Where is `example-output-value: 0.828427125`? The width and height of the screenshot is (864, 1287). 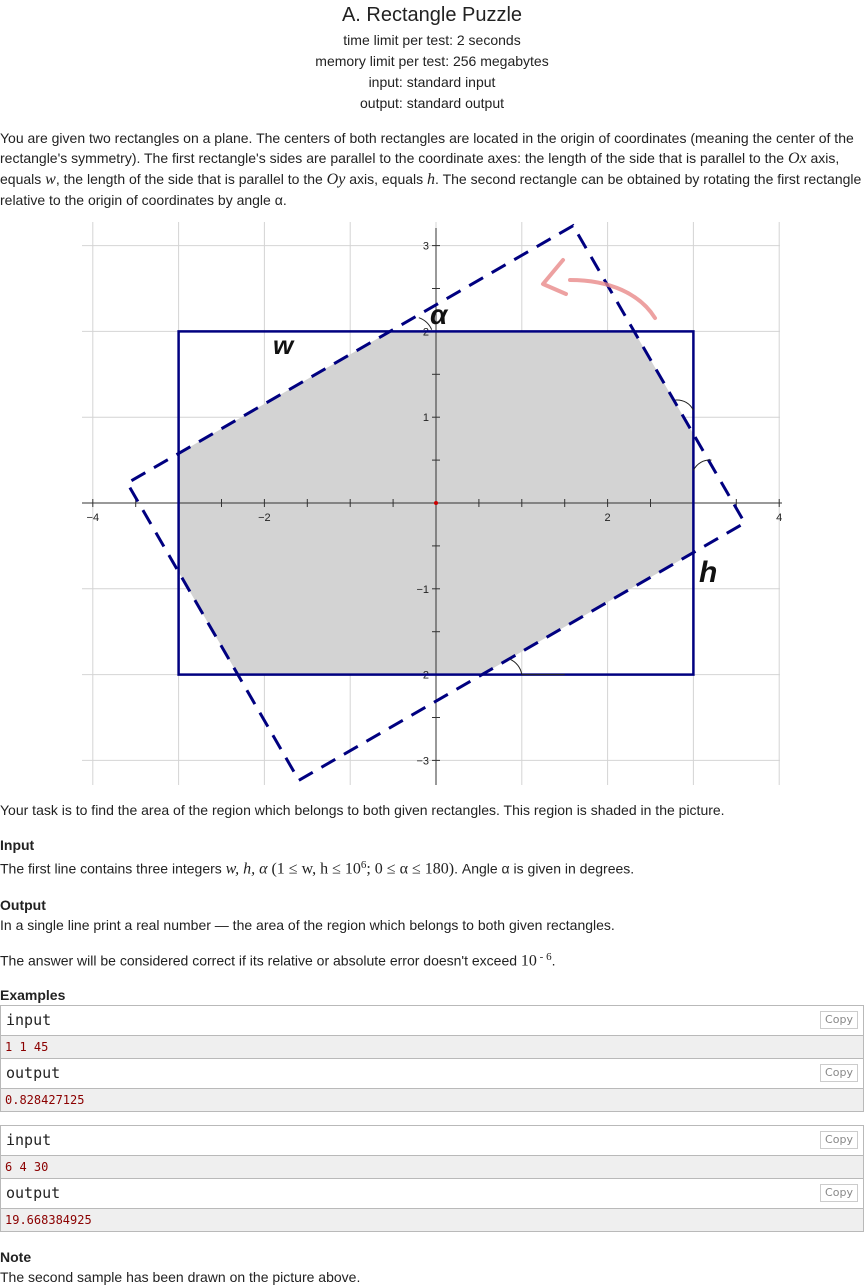 example-output-value: 0.828427125 is located at coordinates (432, 1100).